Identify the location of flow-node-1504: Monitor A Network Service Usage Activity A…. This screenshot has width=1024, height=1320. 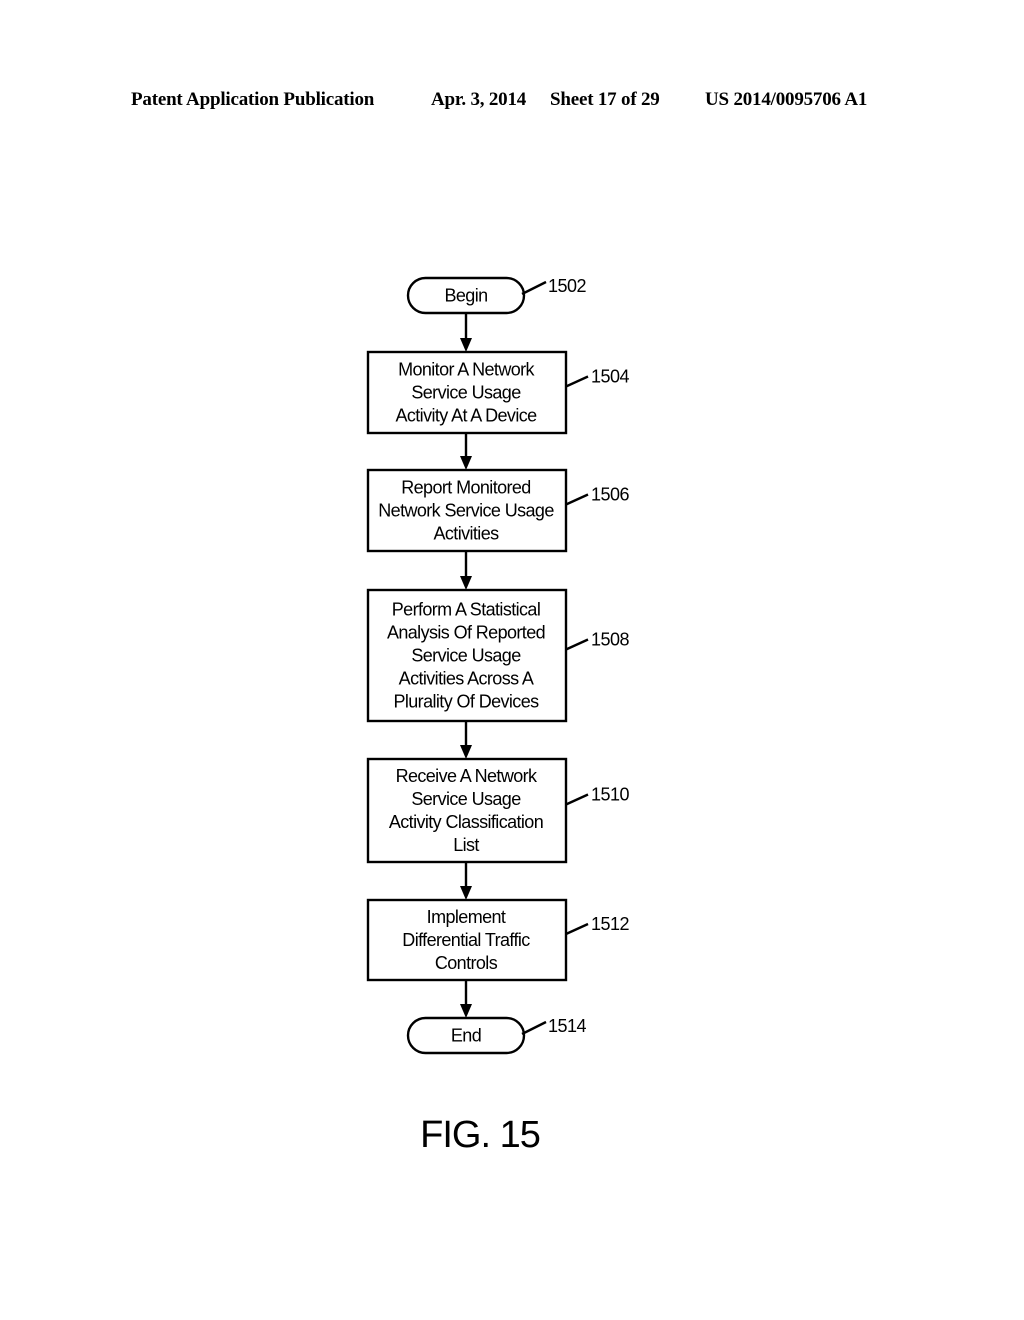
(498, 392).